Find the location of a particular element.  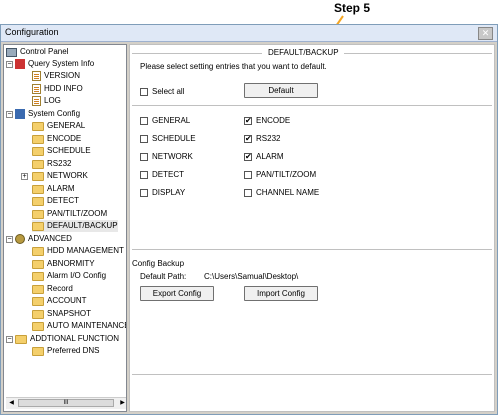

tree-item-encode: ENCODE is located at coordinates (56, 139).